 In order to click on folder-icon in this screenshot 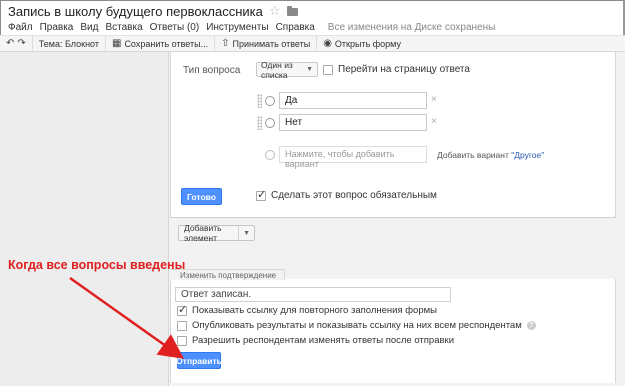, I will do `click(292, 11)`.